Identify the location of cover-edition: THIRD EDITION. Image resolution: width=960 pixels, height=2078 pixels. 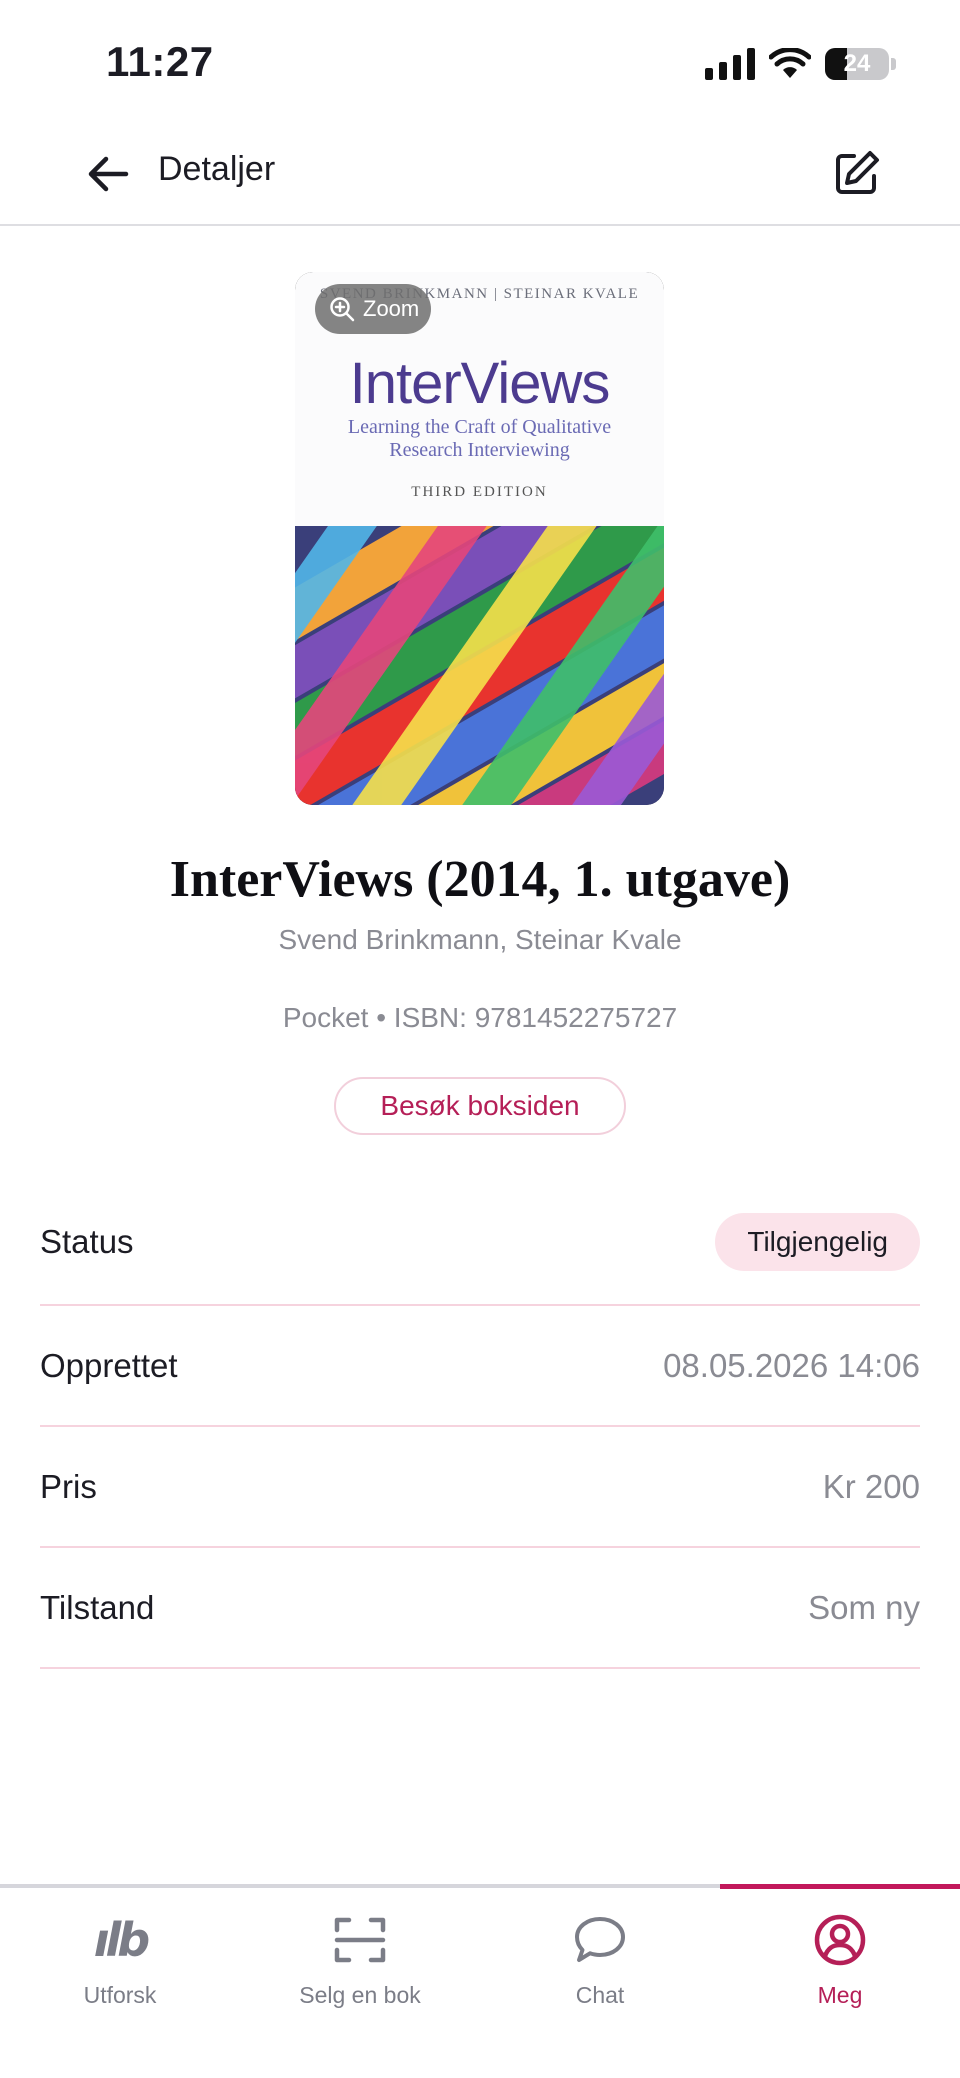
(479, 492).